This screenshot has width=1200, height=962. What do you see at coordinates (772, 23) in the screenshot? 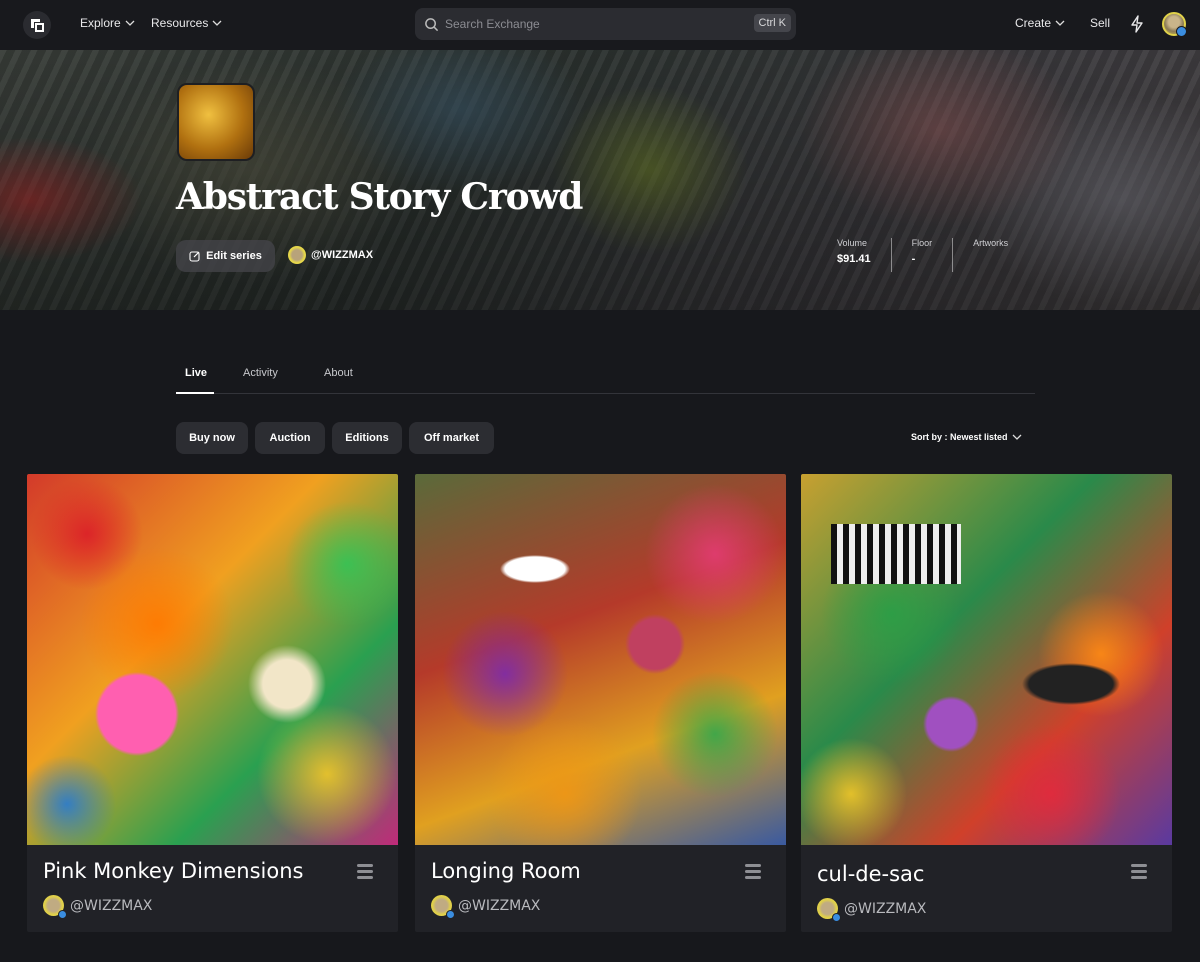
I see `search-shortcut: Ctrl K` at bounding box center [772, 23].